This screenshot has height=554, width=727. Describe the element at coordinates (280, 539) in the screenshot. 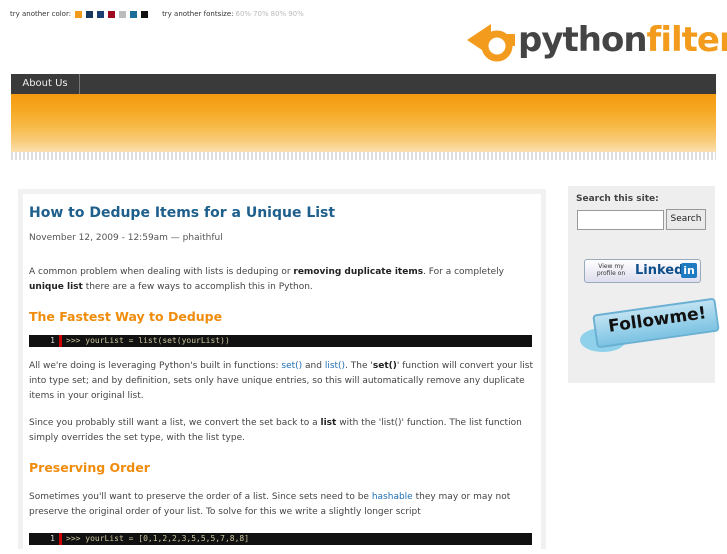

I see `code-block-2: 1 >>> yourList = [0,1,2,2,3,5,5,5,7,8,8]` at that location.